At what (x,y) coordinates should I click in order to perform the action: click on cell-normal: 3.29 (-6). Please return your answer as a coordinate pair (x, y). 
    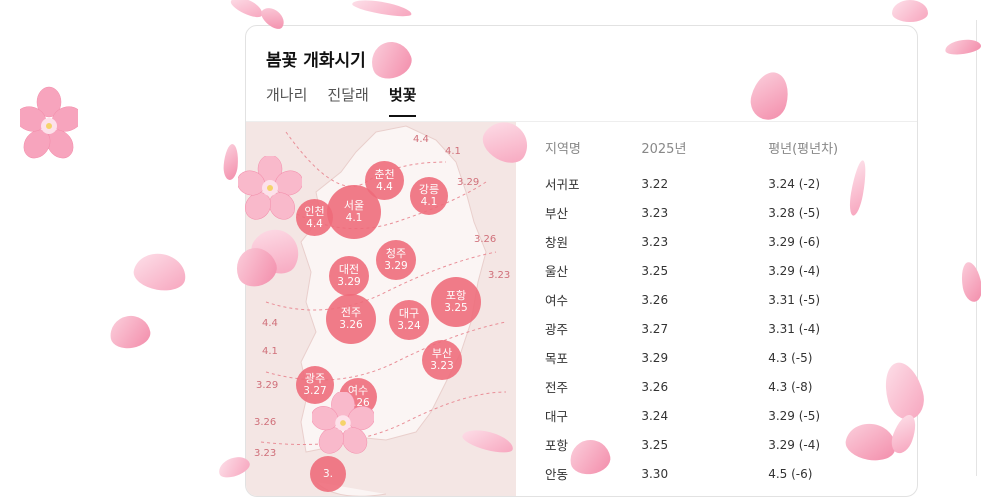
    Looking at the image, I should click on (794, 241).